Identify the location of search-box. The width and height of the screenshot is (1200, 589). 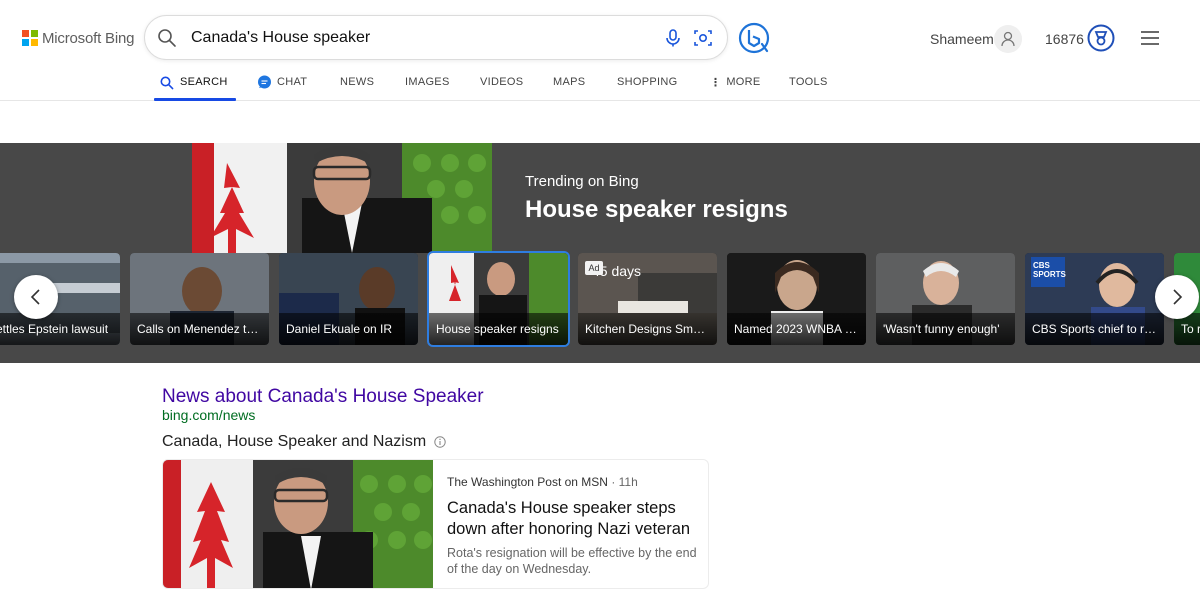
(436, 37).